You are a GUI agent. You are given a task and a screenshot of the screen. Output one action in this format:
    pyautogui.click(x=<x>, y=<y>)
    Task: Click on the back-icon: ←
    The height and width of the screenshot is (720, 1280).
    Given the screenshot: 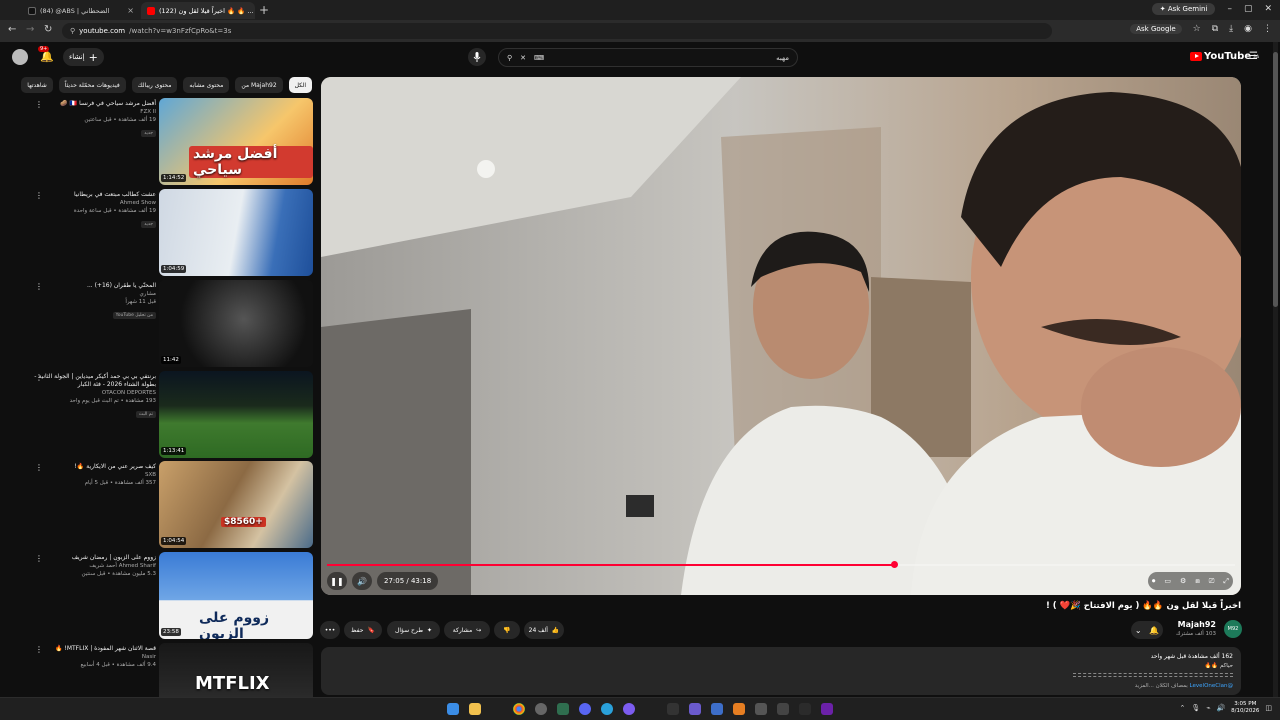 What is the action you would take?
    pyautogui.click(x=12, y=29)
    